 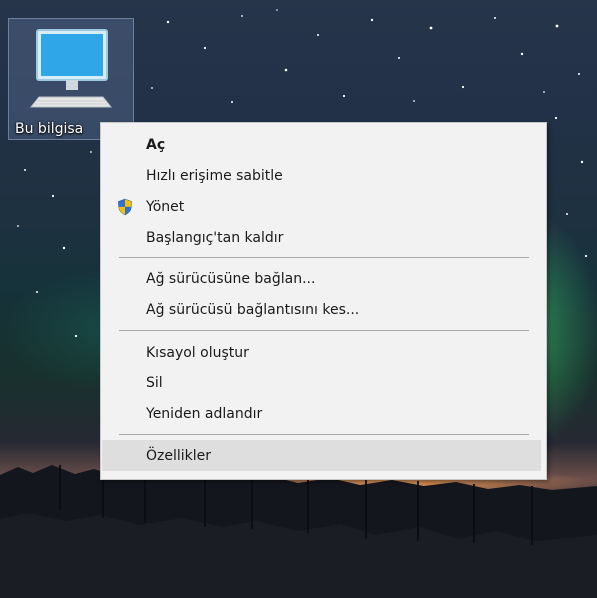 What do you see at coordinates (197, 352) in the screenshot?
I see `menu-item-label: Kısayol oluştur` at bounding box center [197, 352].